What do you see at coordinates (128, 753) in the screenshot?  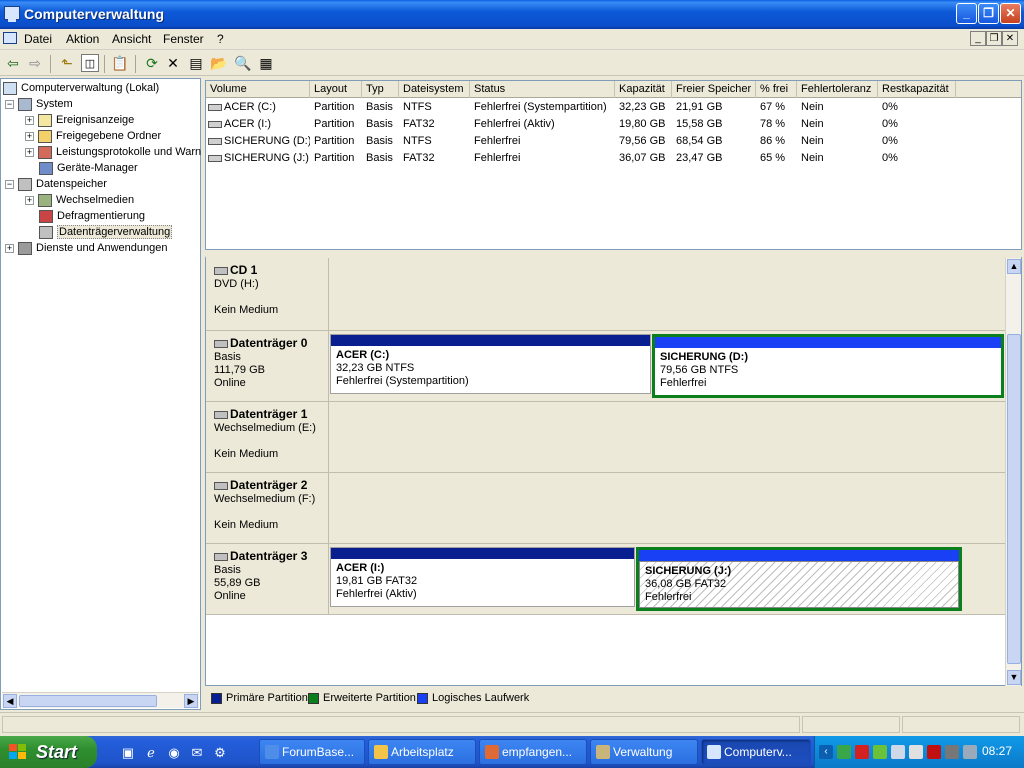 I see `show-desktop-icon: ▣` at bounding box center [128, 753].